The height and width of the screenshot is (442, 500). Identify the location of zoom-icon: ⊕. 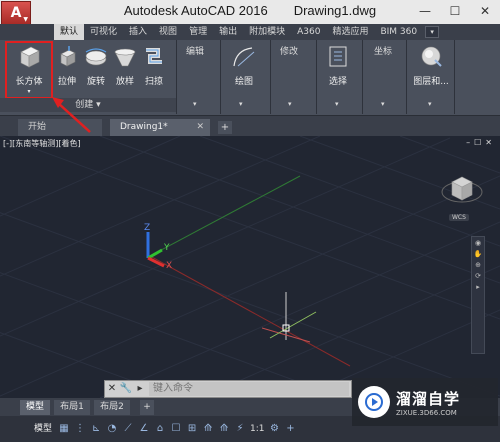
(478, 265).